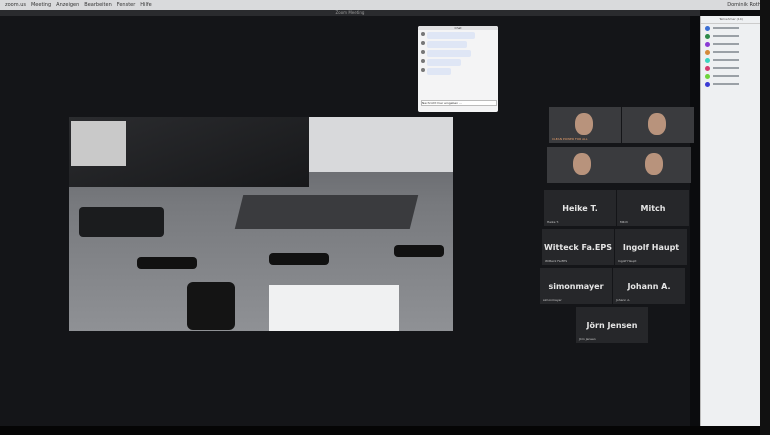 The image size is (770, 435). Describe the element at coordinates (98, 143) in the screenshot. I see `device-label` at that location.